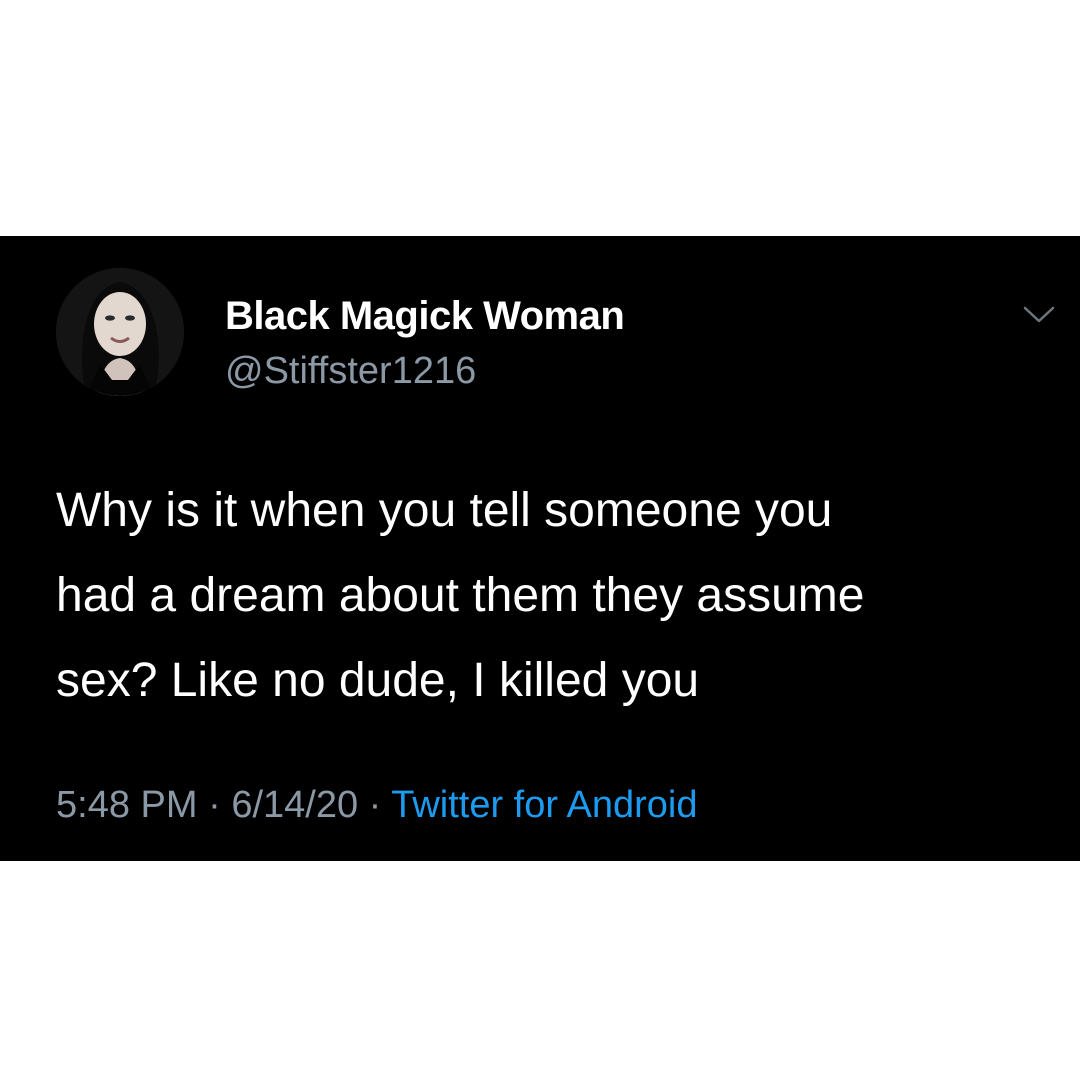 The width and height of the screenshot is (1080, 1080). What do you see at coordinates (425, 316) in the screenshot?
I see `author-display-name: Black Magick Woman` at bounding box center [425, 316].